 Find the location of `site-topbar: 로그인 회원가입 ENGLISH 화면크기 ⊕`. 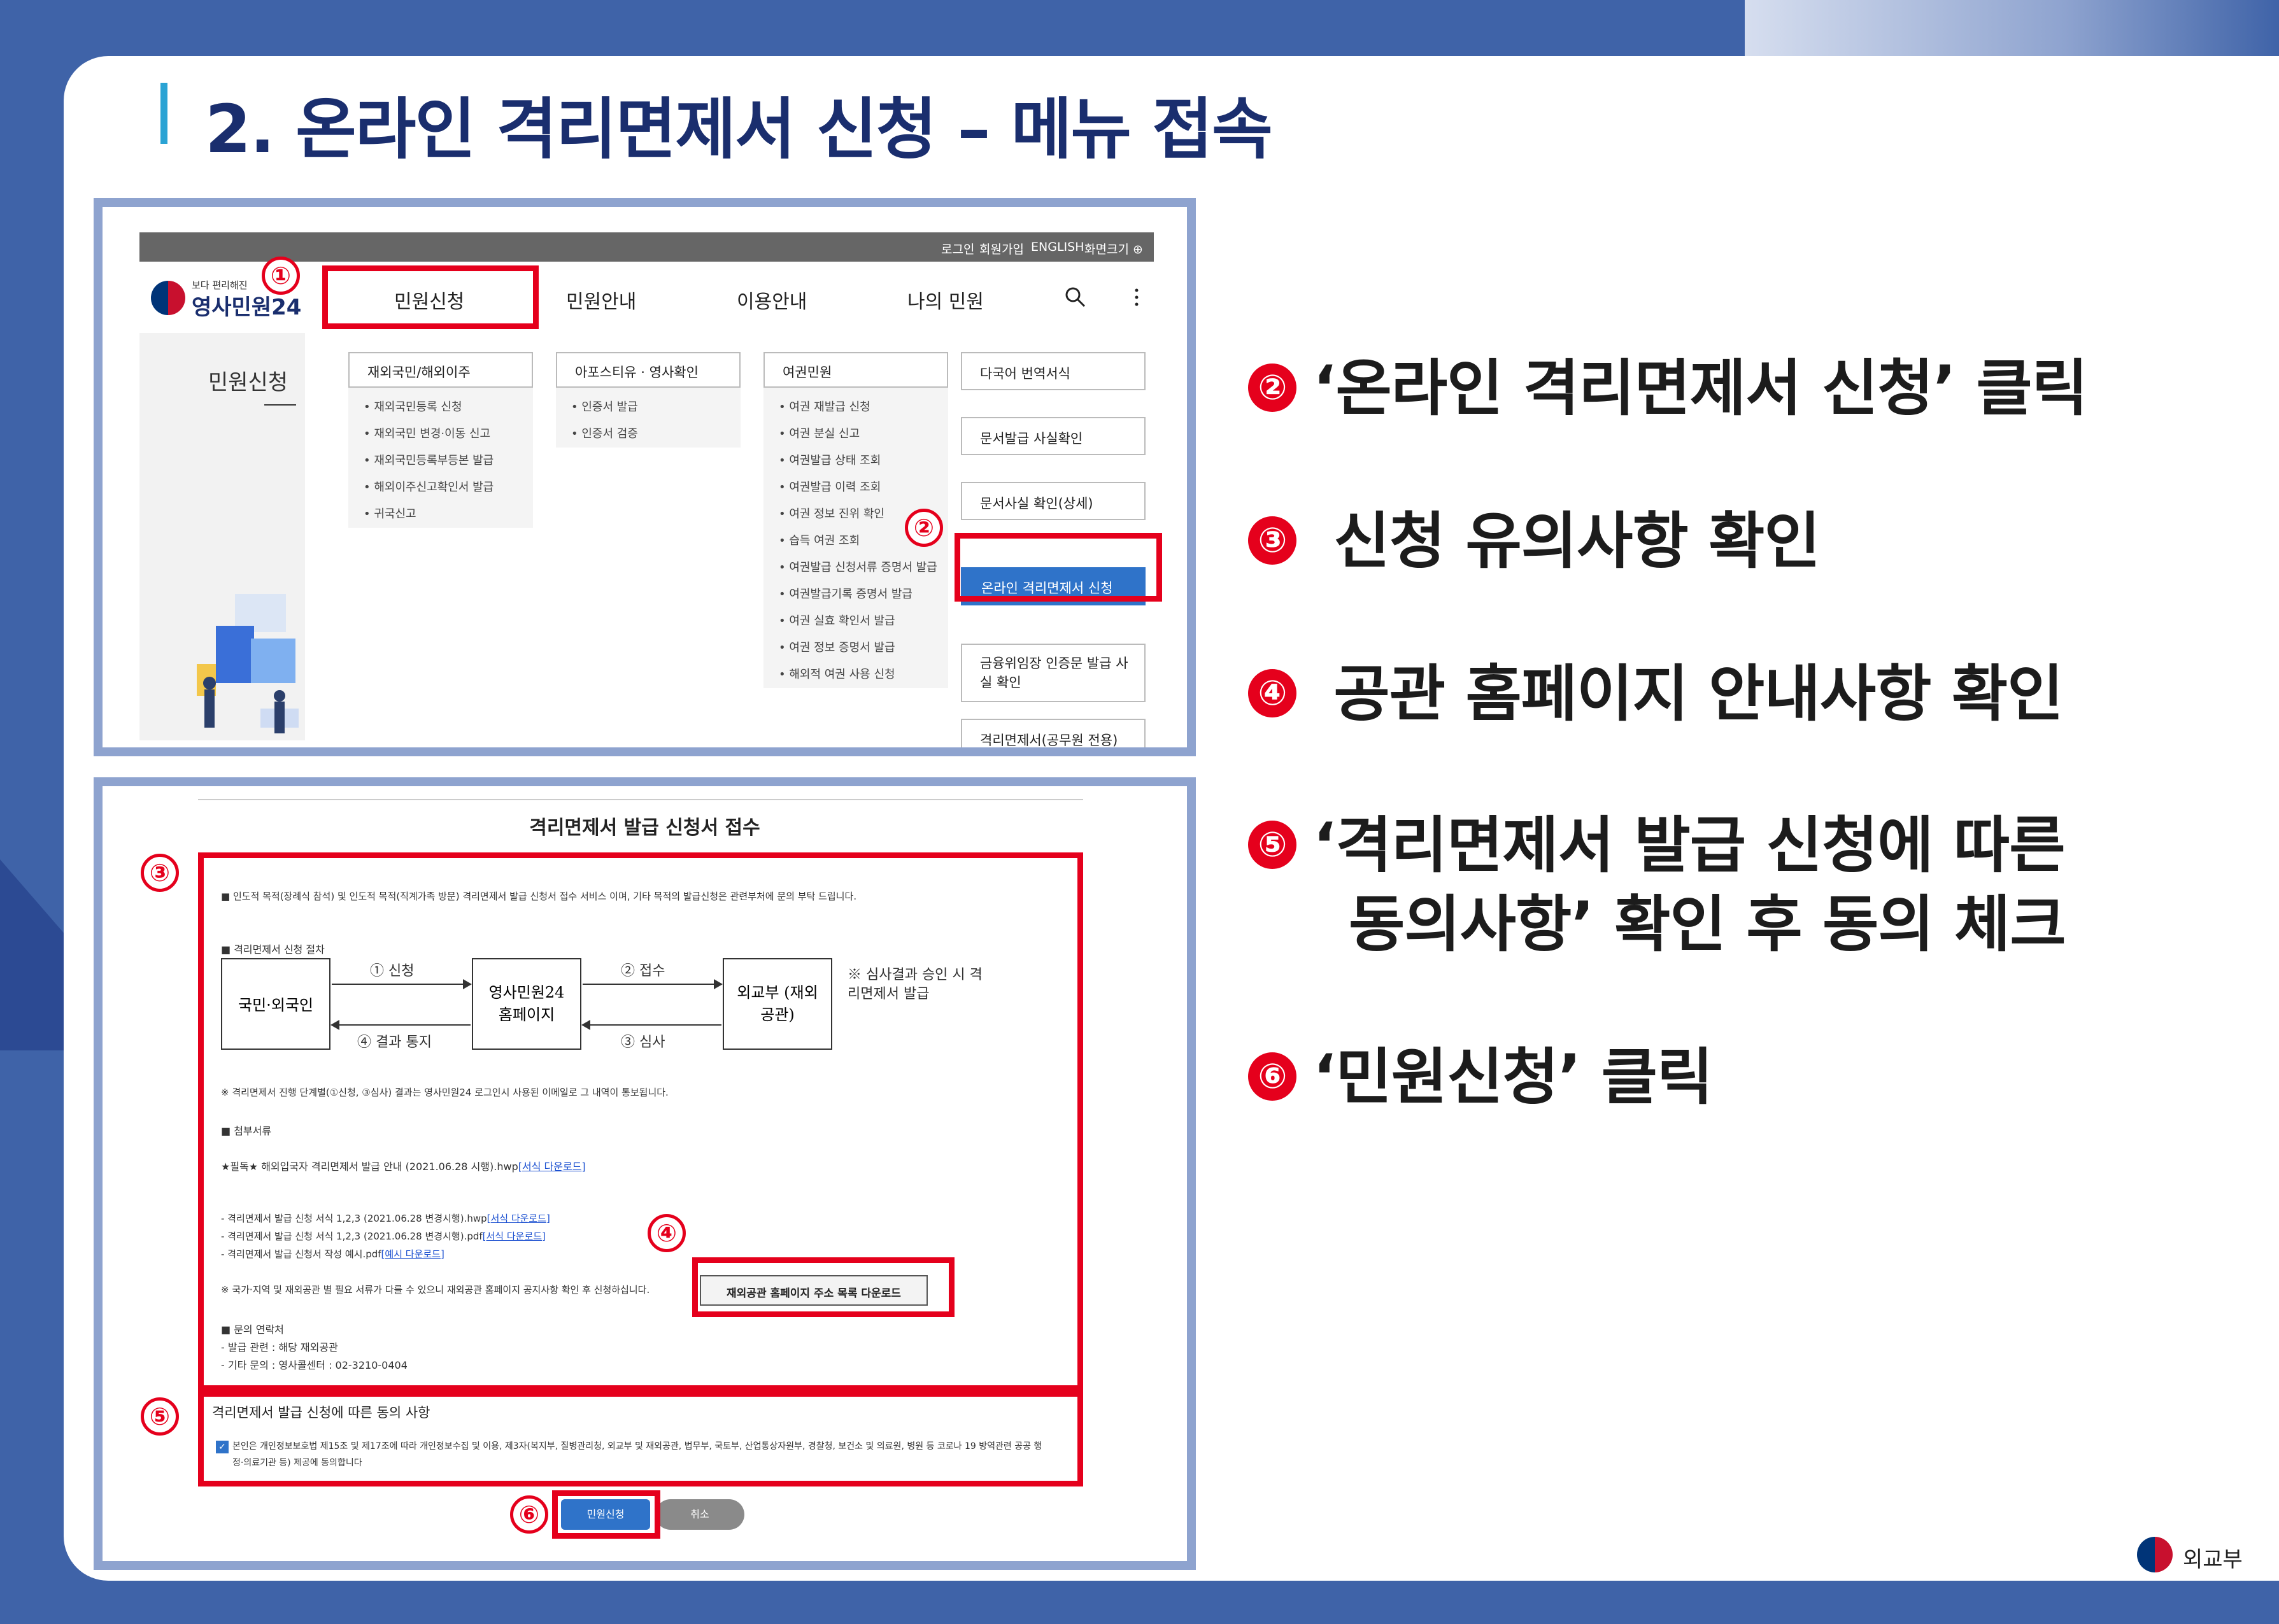

site-topbar: 로그인 회원가입 ENGLISH 화면크기 ⊕ is located at coordinates (646, 247).